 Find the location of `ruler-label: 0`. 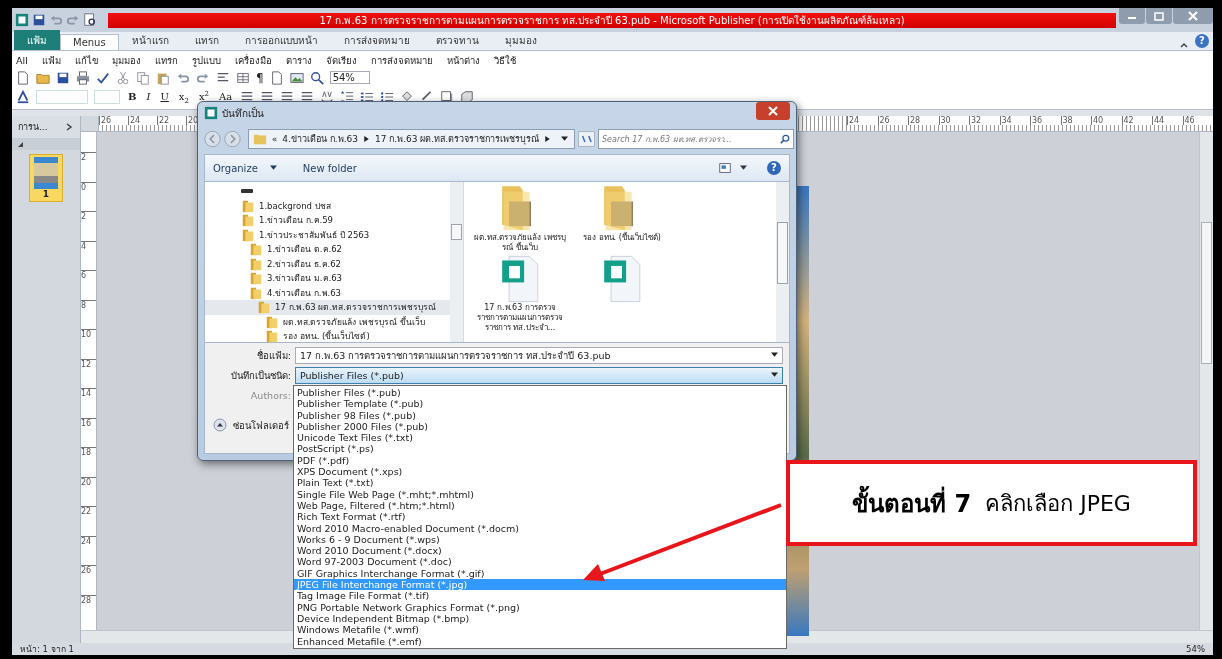

ruler-label: 0 is located at coordinates (88, 196).